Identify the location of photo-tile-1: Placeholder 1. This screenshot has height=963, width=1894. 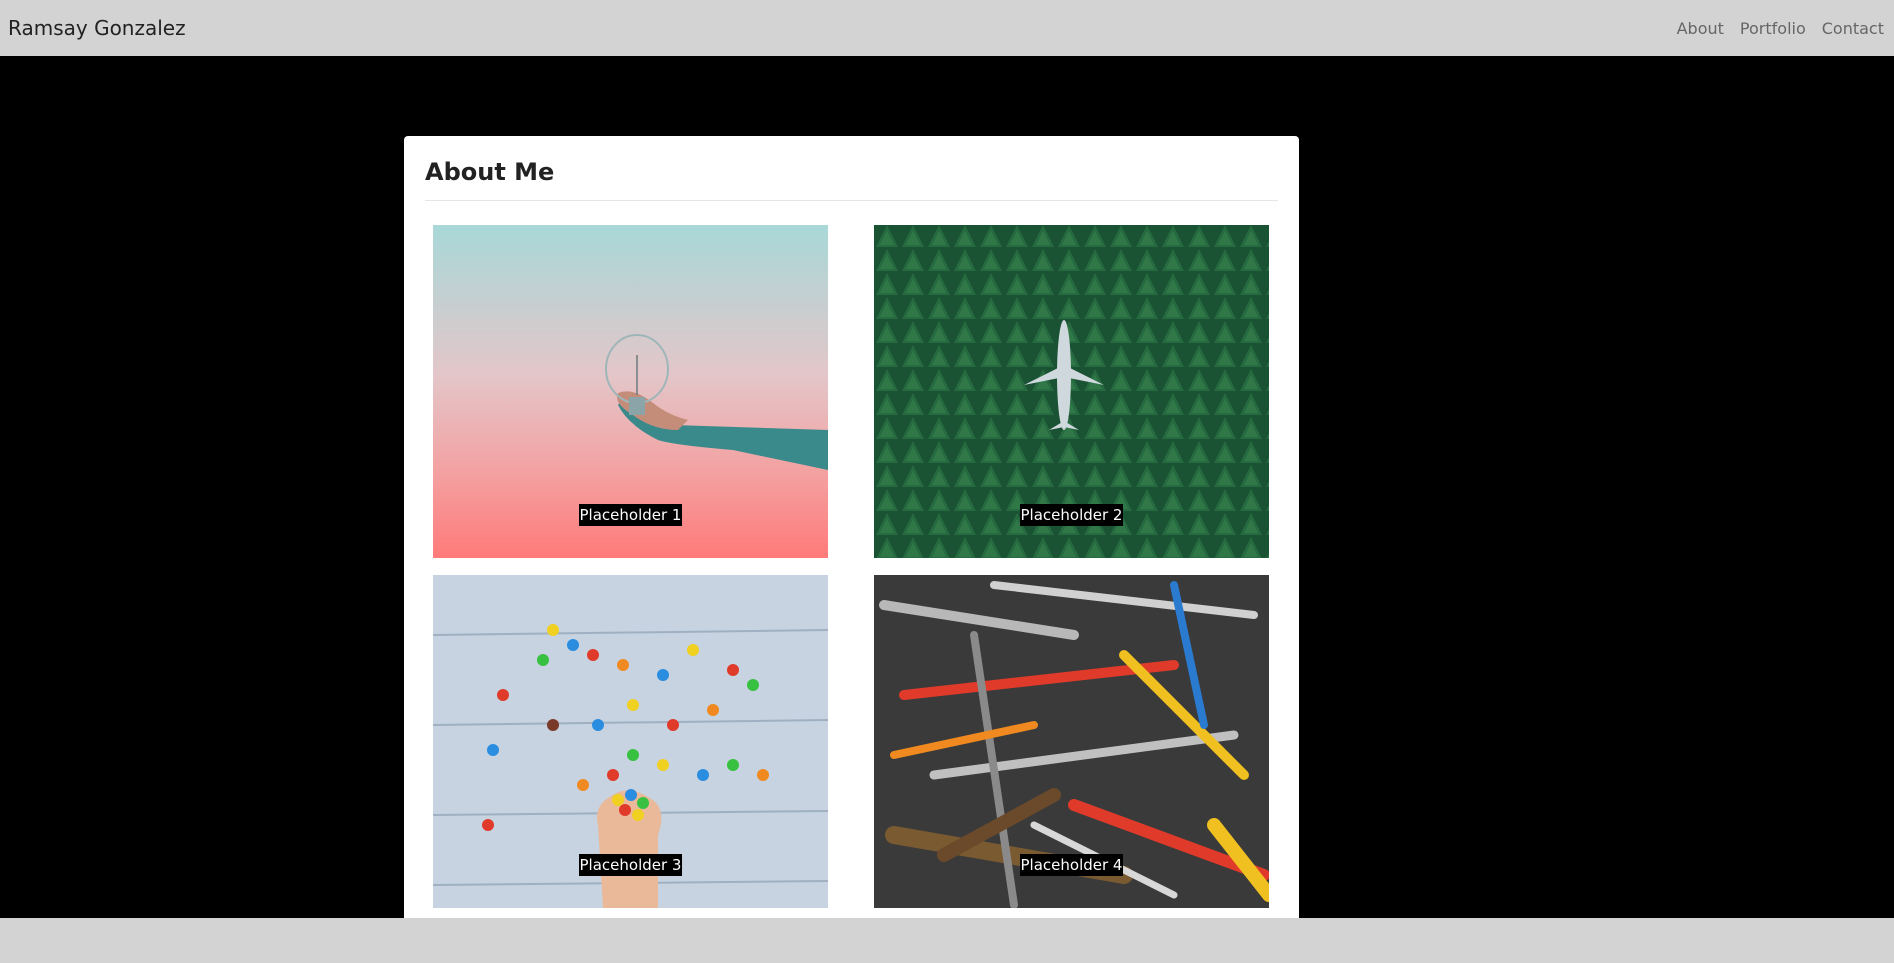
(630, 391).